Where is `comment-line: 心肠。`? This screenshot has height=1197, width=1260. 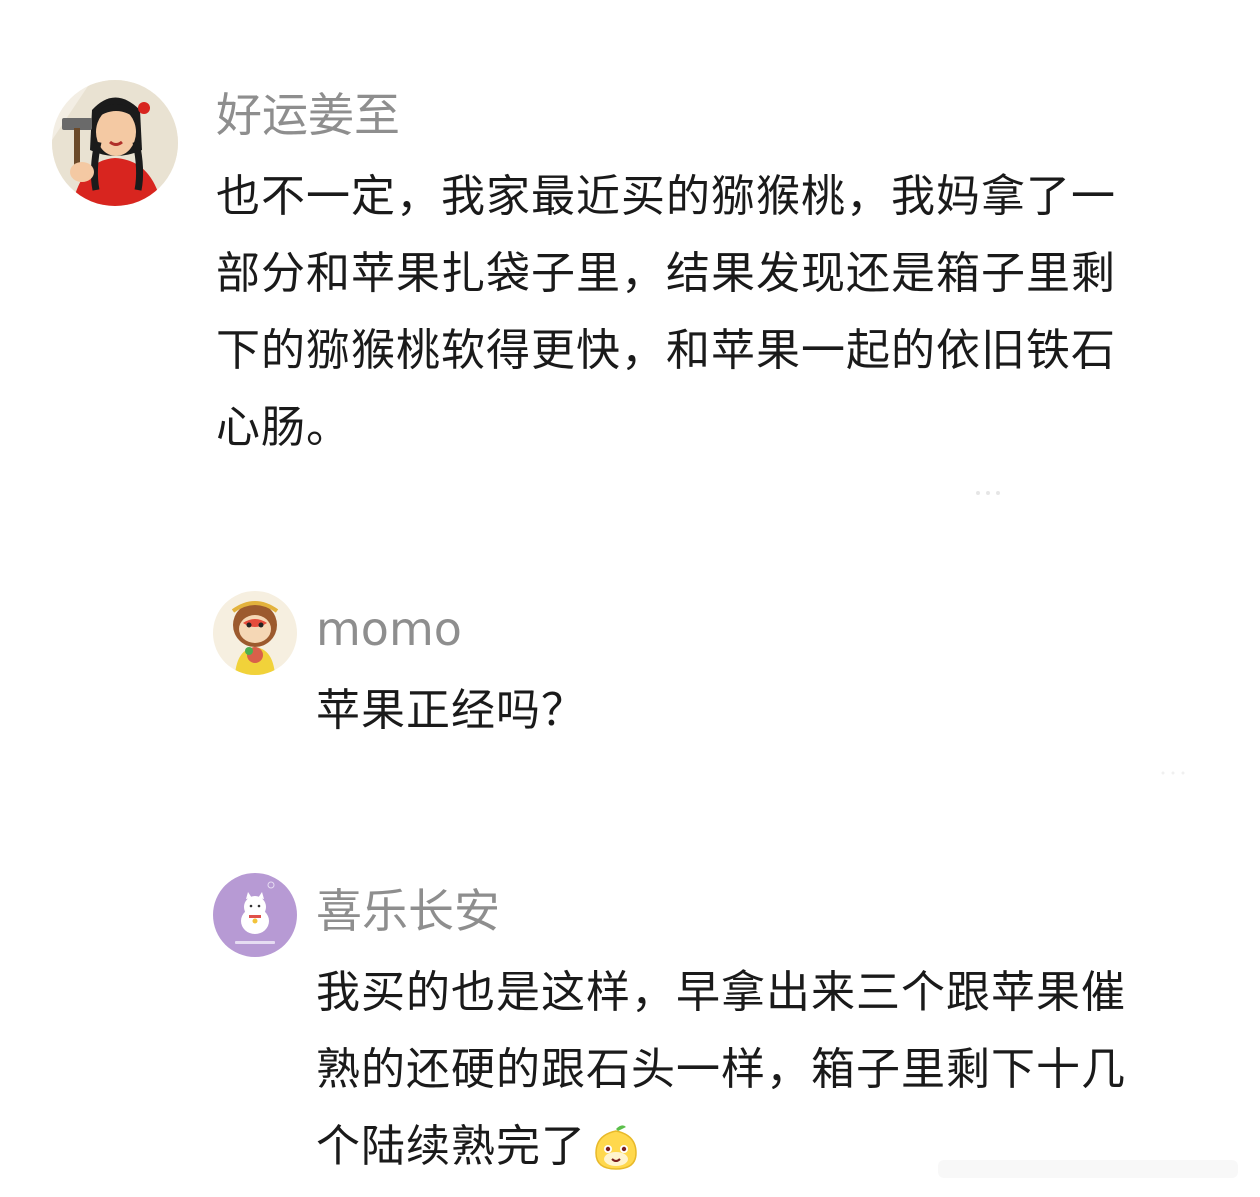
comment-line: 心肠。 is located at coordinates (283, 427).